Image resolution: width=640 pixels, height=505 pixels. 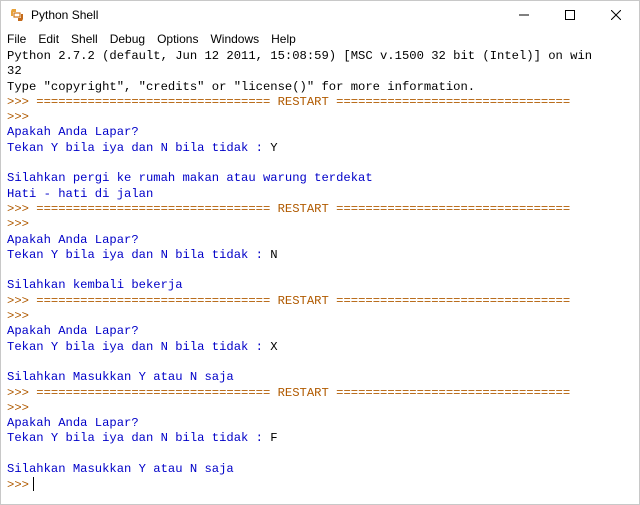 I want to click on user-answer: F, so click(x=274, y=438).